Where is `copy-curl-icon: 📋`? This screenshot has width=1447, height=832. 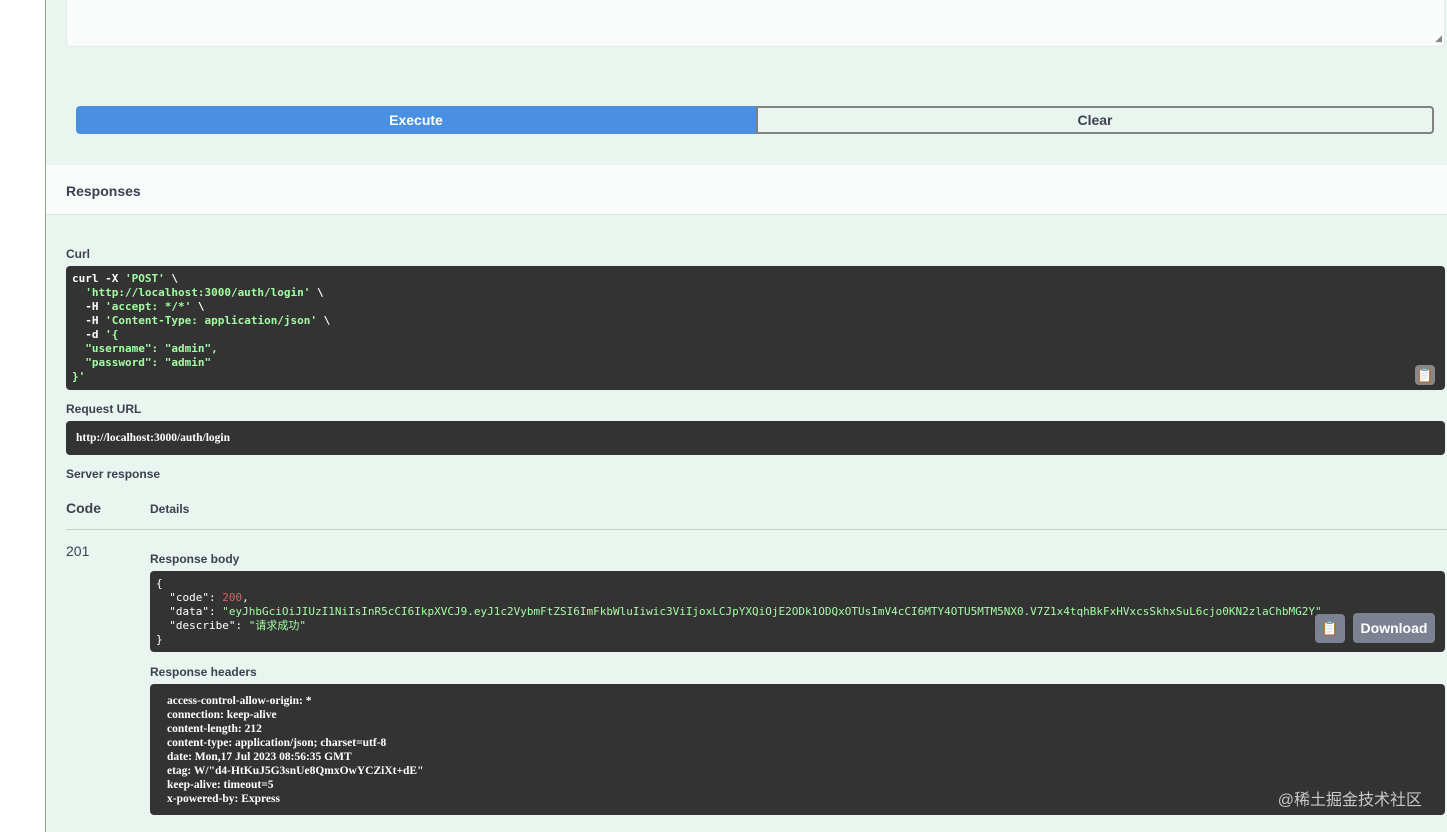
copy-curl-icon: 📋 is located at coordinates (1425, 375).